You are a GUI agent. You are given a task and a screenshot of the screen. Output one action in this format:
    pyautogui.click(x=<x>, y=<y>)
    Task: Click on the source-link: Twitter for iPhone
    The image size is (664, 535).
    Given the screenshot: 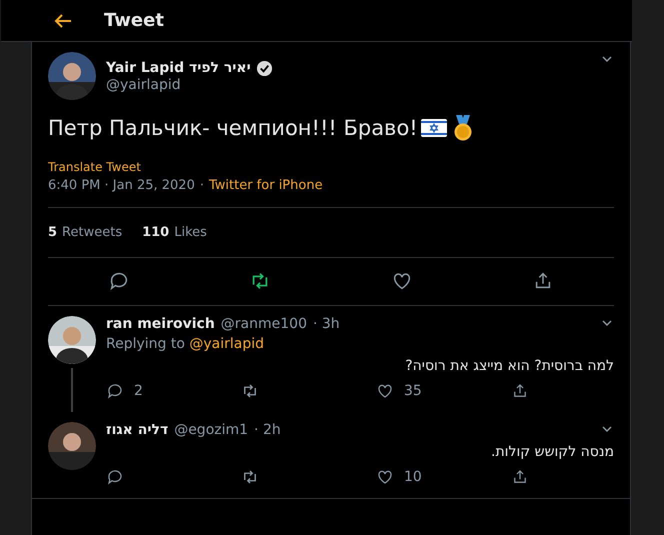 What is the action you would take?
    pyautogui.click(x=265, y=185)
    